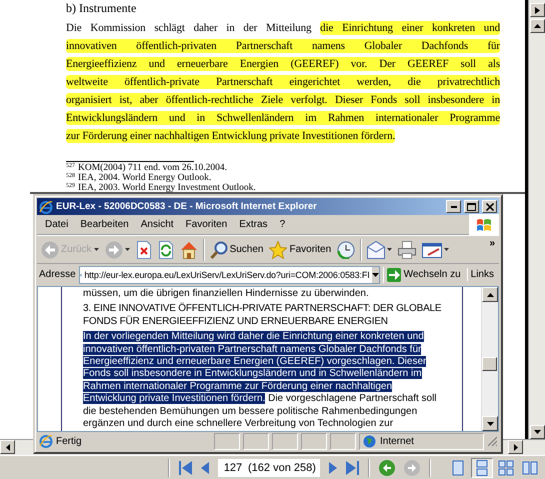 The image size is (545, 479). I want to click on highlighted-text: die Einrichtung einer konkreten und, so click(410, 28).